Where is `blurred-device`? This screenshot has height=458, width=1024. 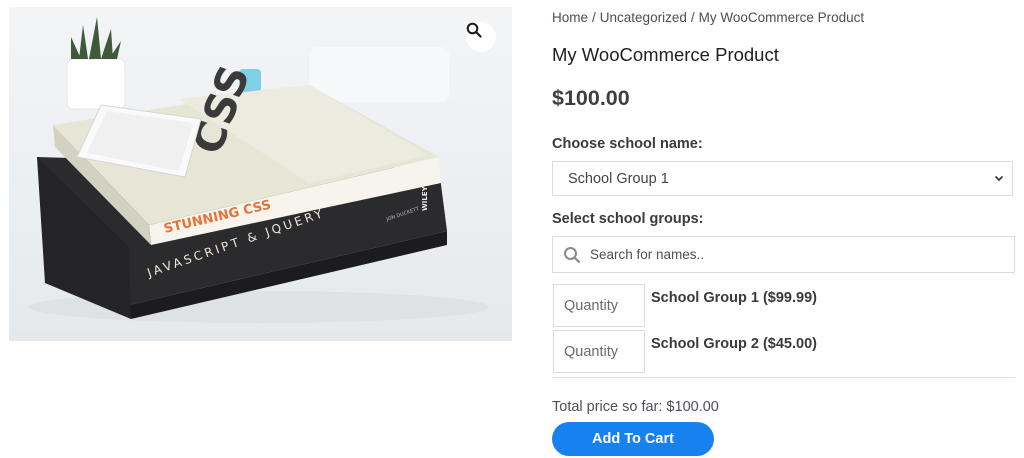 blurred-device is located at coordinates (379, 74).